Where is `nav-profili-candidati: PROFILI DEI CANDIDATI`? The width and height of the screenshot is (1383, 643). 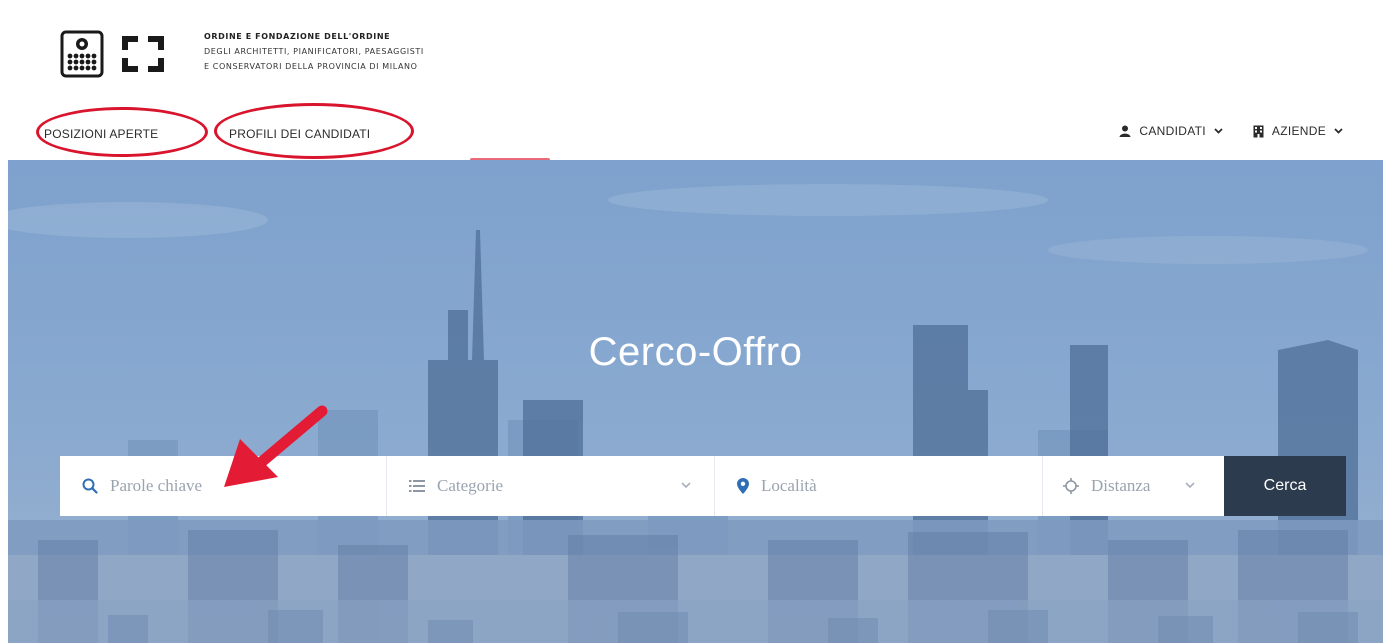 nav-profili-candidati: PROFILI DEI CANDIDATI is located at coordinates (299, 134).